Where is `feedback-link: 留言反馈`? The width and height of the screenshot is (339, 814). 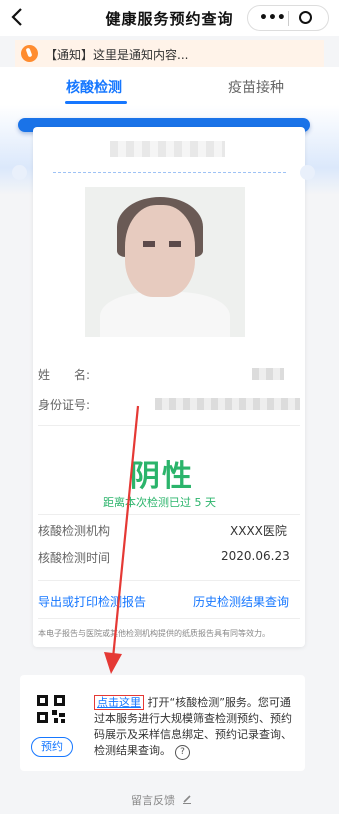 feedback-link: 留言反馈 is located at coordinates (161, 800).